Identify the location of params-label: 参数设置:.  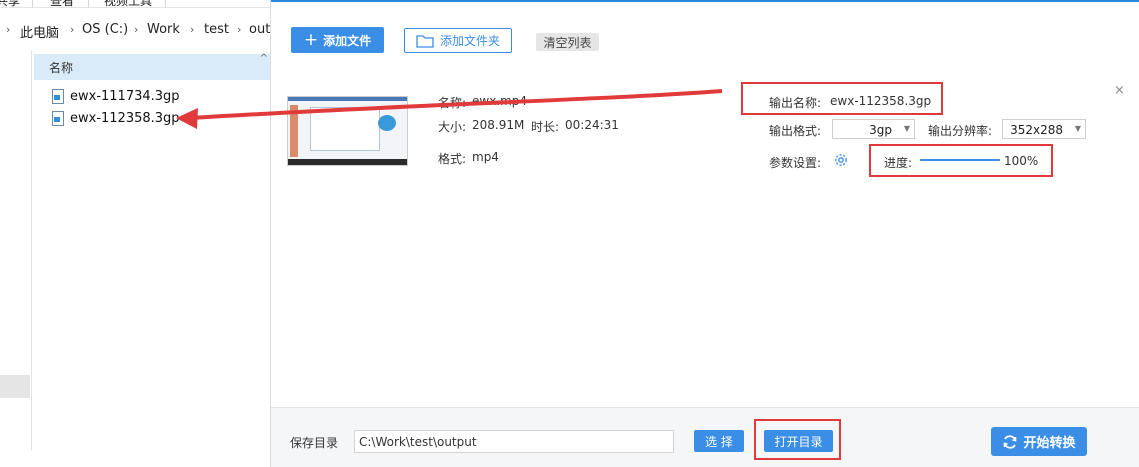
(795, 163).